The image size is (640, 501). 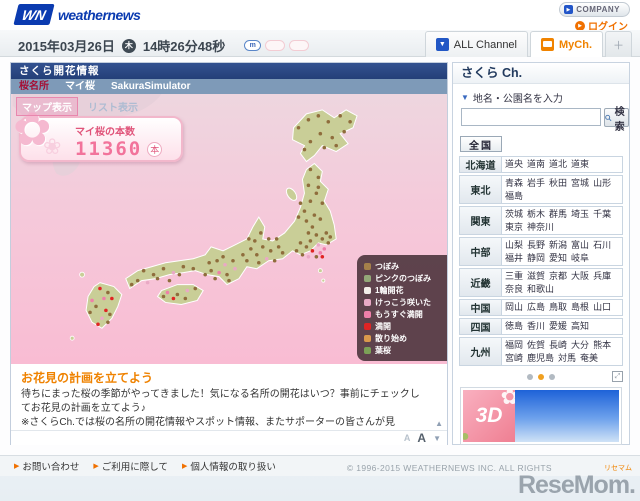 What do you see at coordinates (540, 358) in the screenshot?
I see `pref-link-鹿児島: 鹿児島` at bounding box center [540, 358].